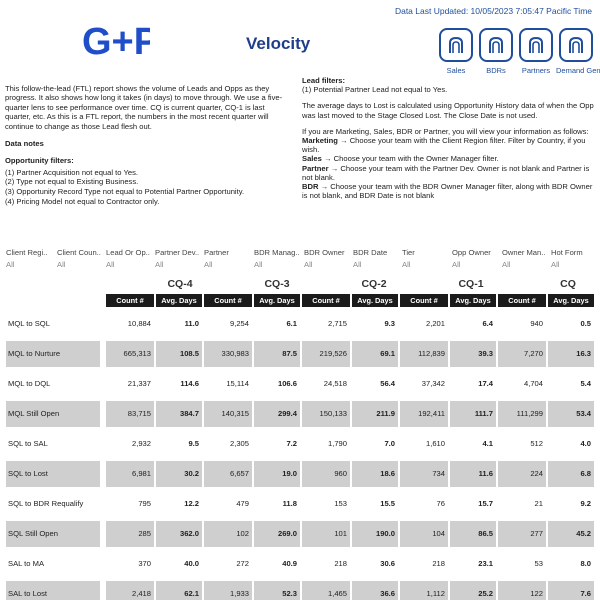 This screenshot has height=600, width=600. I want to click on filter-tier: Tier All, so click(408, 258).